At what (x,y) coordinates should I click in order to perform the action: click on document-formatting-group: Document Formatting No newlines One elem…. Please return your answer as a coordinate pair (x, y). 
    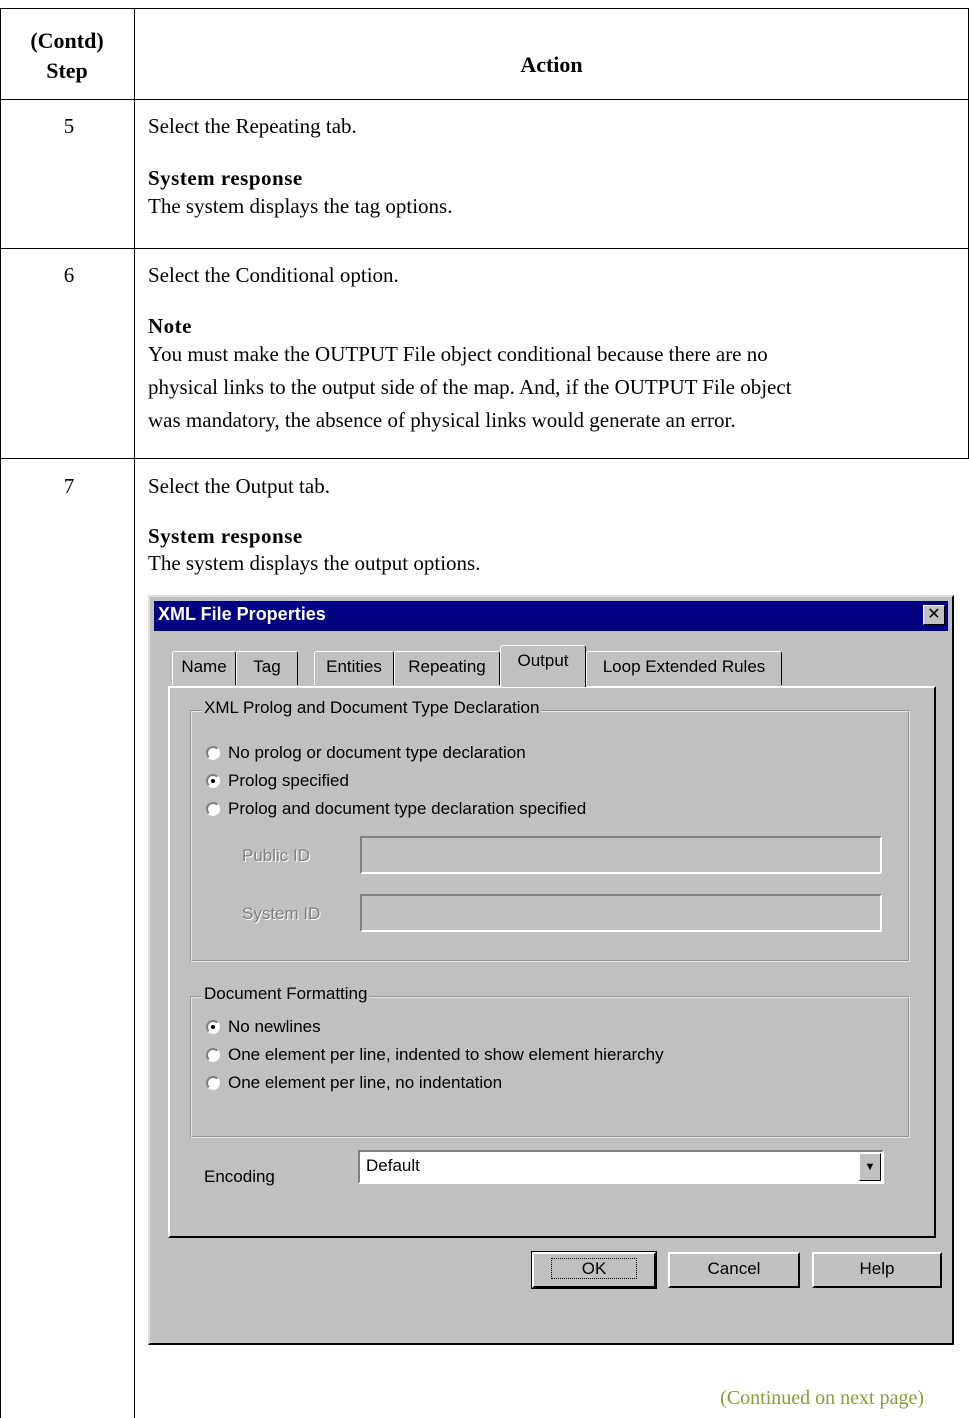
    Looking at the image, I should click on (550, 1061).